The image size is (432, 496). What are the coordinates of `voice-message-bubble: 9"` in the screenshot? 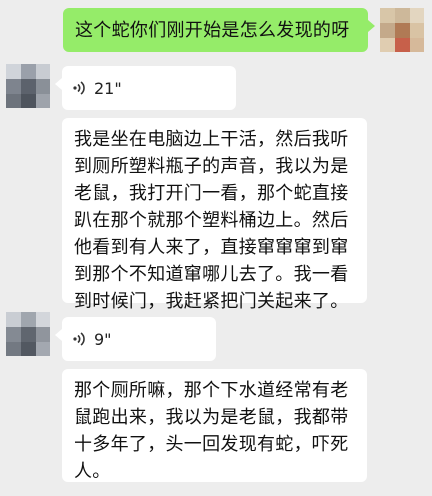 It's located at (135, 339).